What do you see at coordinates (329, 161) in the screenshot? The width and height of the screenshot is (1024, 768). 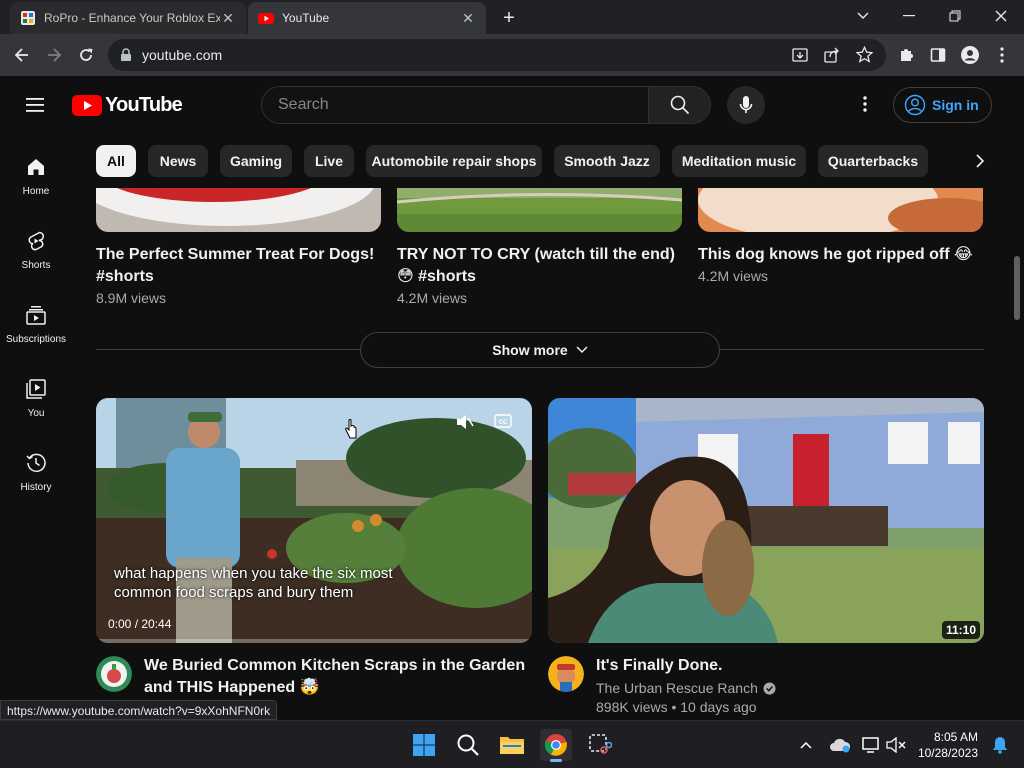 I see `chip-live: Live` at bounding box center [329, 161].